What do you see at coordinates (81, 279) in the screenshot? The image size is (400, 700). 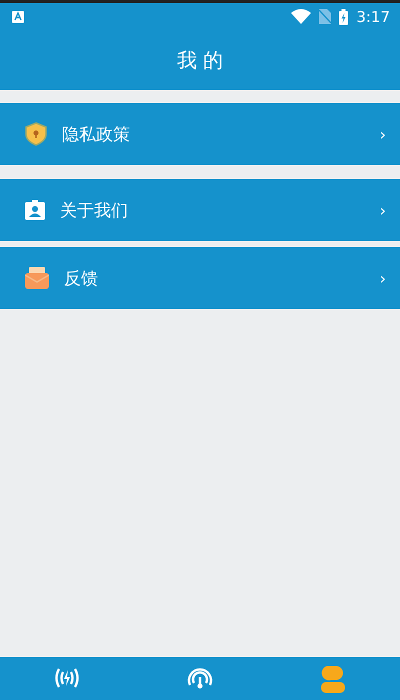 I see `menu-label: 反馈` at bounding box center [81, 279].